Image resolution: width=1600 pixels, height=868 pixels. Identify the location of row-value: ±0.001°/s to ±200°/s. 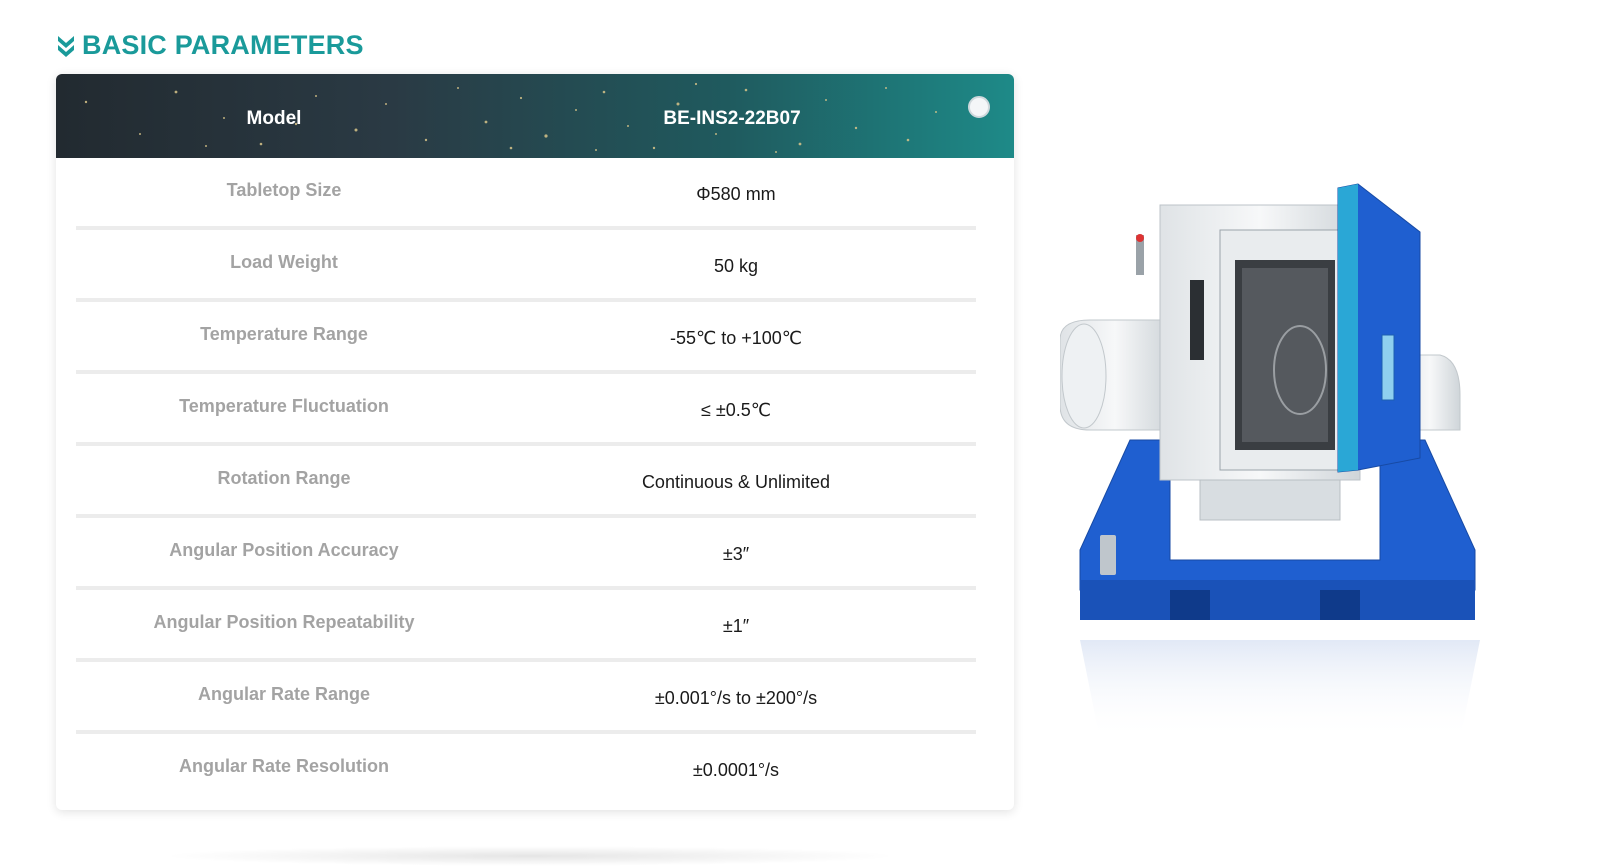
(736, 698).